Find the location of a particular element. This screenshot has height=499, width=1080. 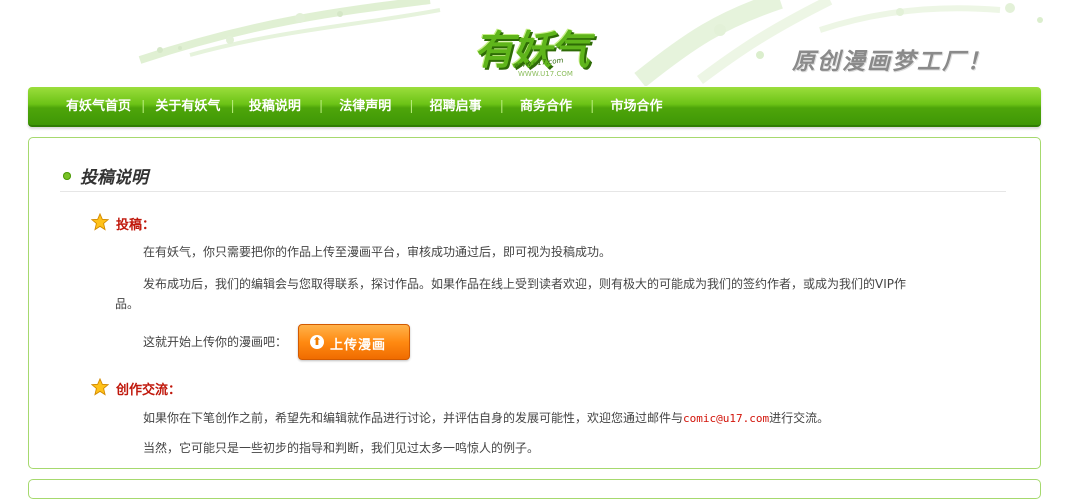

site-logo: 有妖气 www.u17.com WWW.U17.COM is located at coordinates (537, 43).